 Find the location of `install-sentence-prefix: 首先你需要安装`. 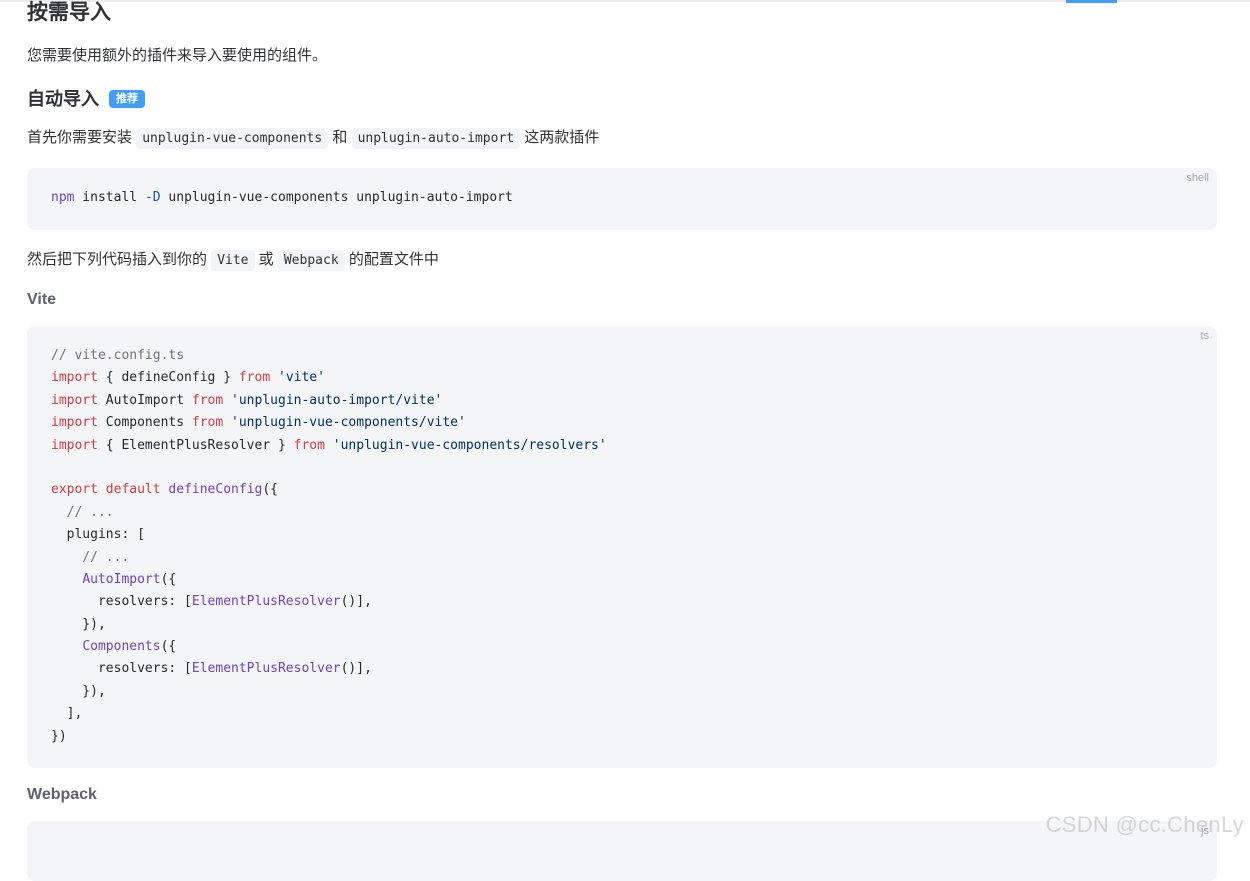

install-sentence-prefix: 首先你需要安装 is located at coordinates (80, 137).